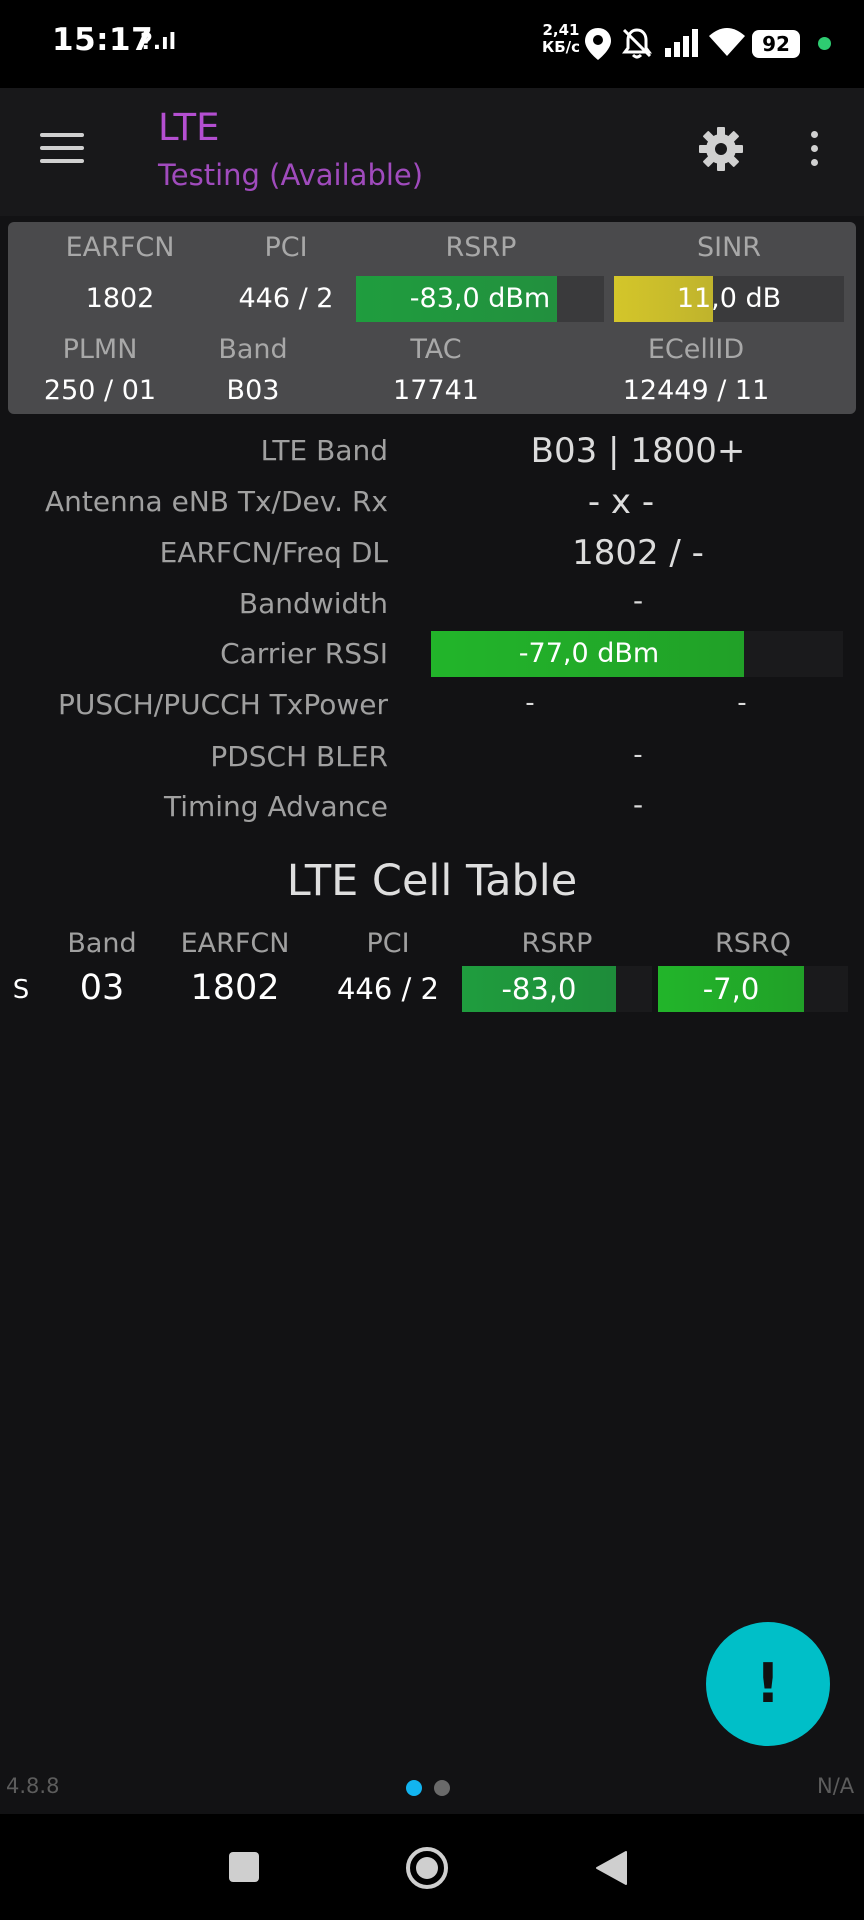  Describe the element at coordinates (120, 247) in the screenshot. I see `summary-header-earfcn: EARFCN` at that location.